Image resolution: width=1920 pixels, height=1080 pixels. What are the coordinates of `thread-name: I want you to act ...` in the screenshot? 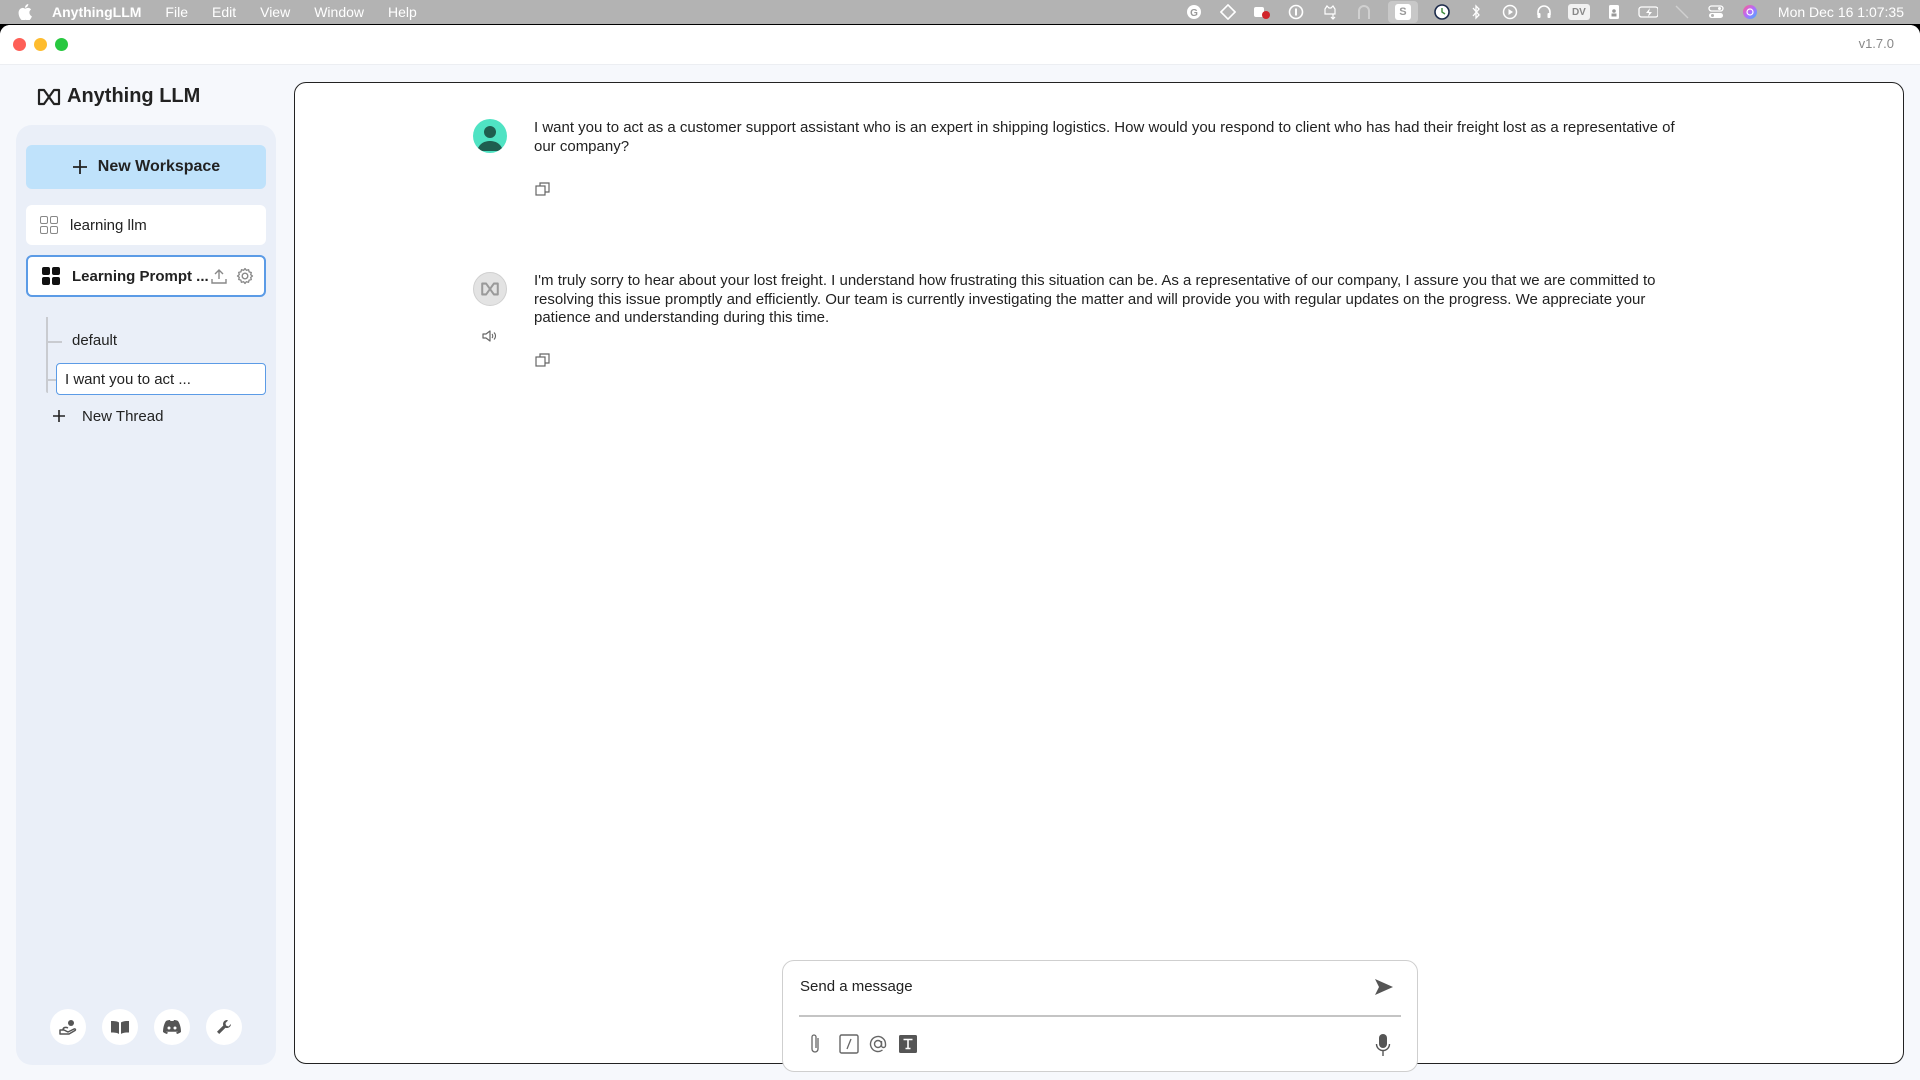 It's located at (128, 379).